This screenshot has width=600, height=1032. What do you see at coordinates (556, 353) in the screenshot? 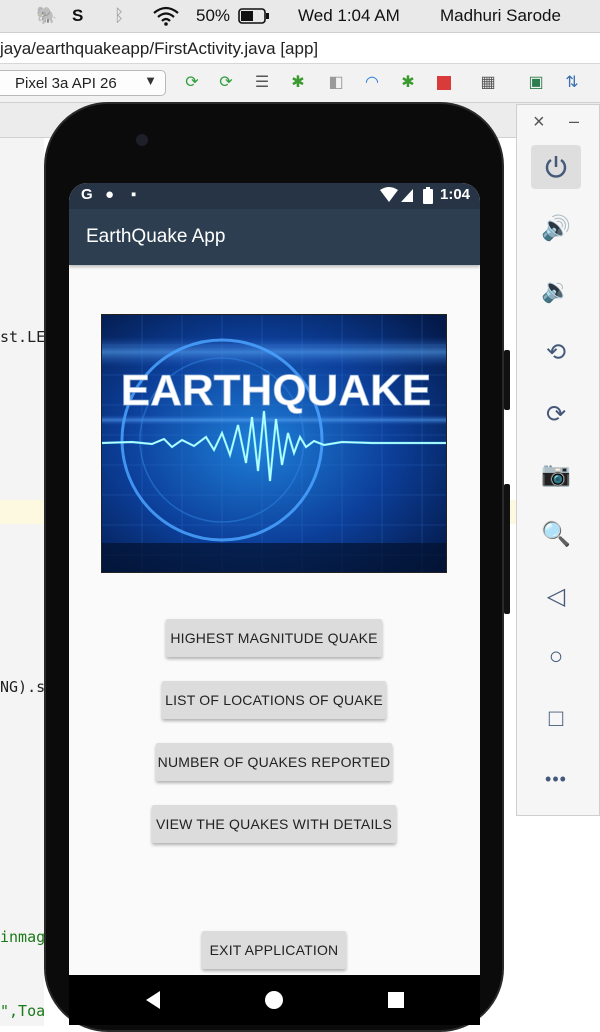
I see `rotate-left-icon: ⟲` at bounding box center [556, 353].